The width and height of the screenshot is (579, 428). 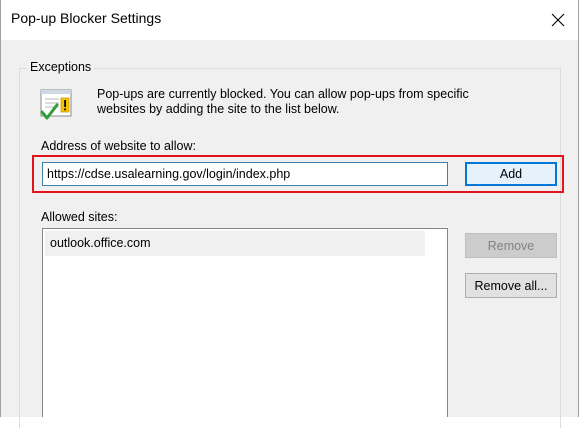 I want to click on window-title: Pop-up Blocker Settings, so click(x=86, y=18).